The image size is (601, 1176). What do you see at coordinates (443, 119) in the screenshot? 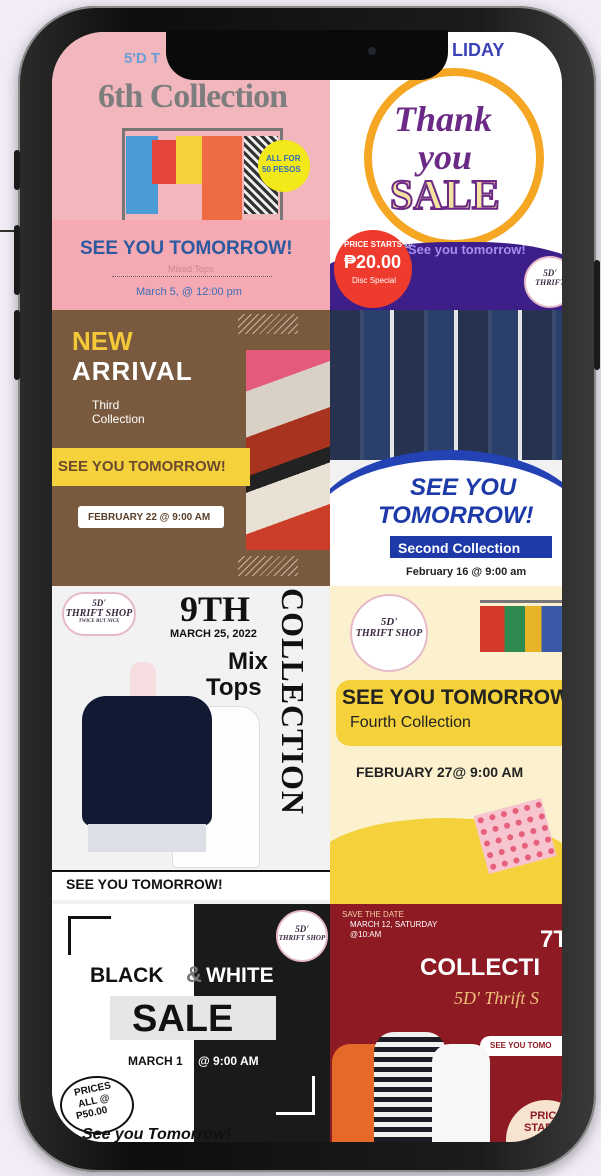
I see `thank-text: Thank` at bounding box center [443, 119].